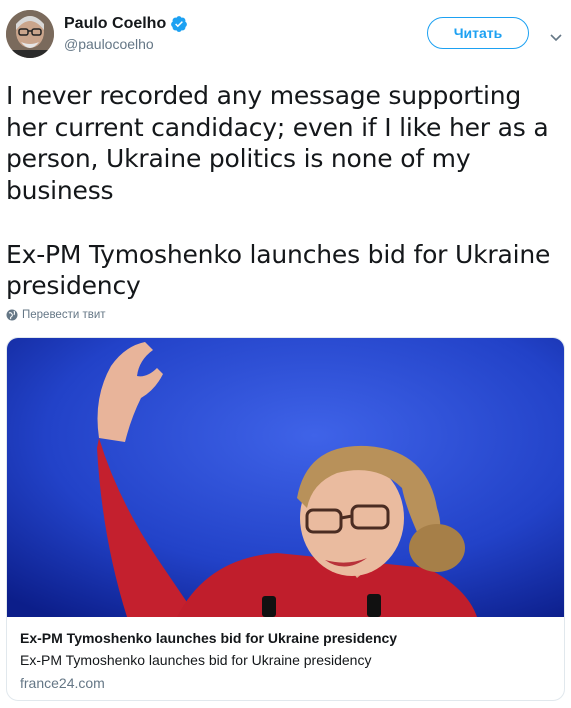  Describe the element at coordinates (12, 315) in the screenshot. I see `globe-icon` at that location.